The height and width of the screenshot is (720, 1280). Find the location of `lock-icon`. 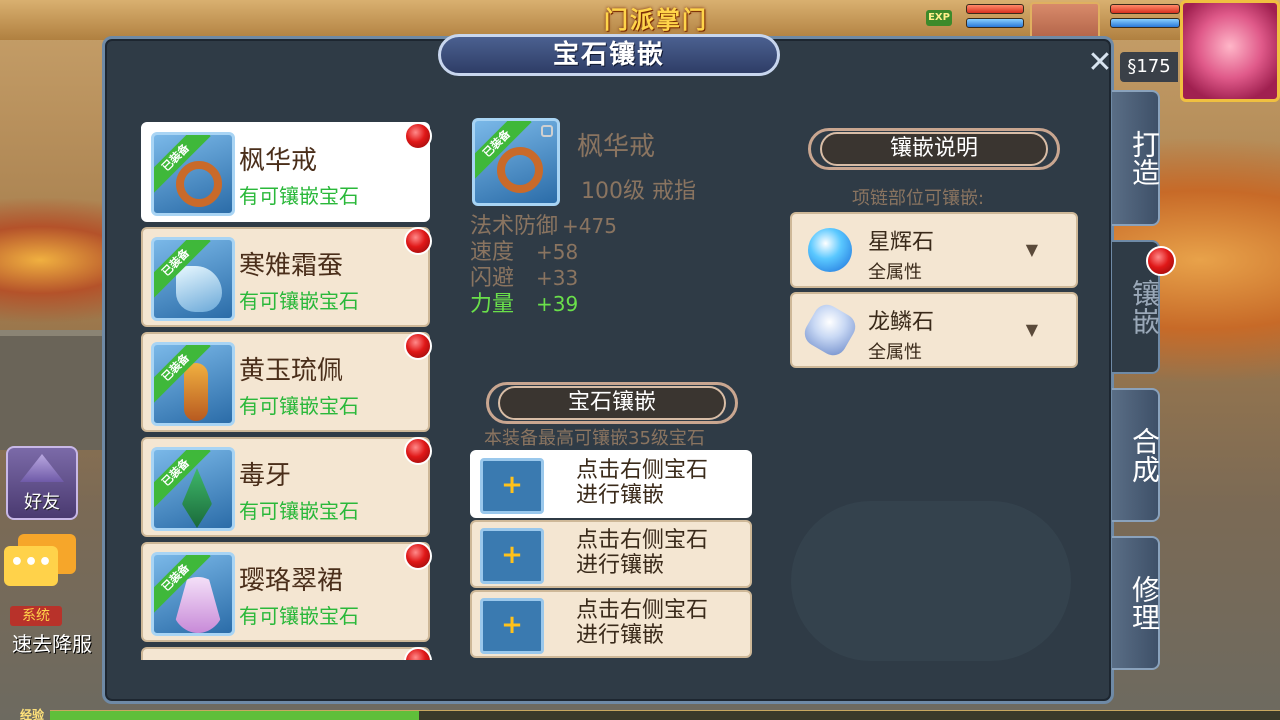

lock-icon is located at coordinates (547, 131).